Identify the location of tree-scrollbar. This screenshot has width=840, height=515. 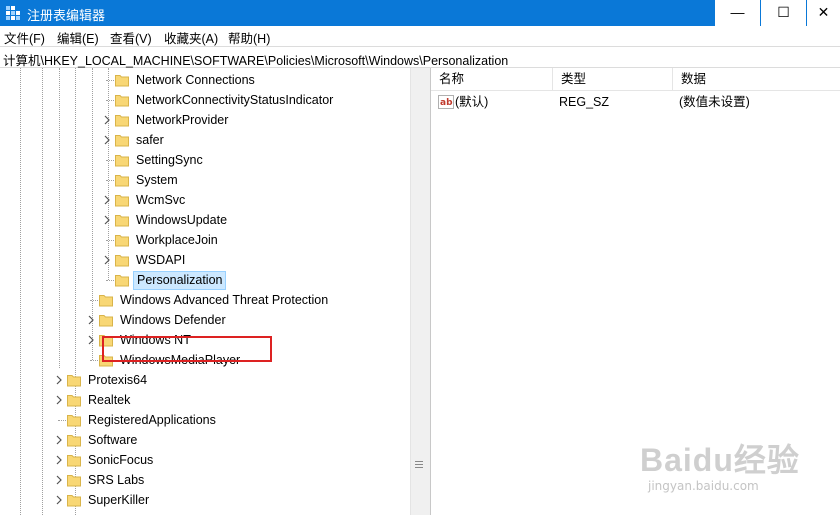
(418, 291).